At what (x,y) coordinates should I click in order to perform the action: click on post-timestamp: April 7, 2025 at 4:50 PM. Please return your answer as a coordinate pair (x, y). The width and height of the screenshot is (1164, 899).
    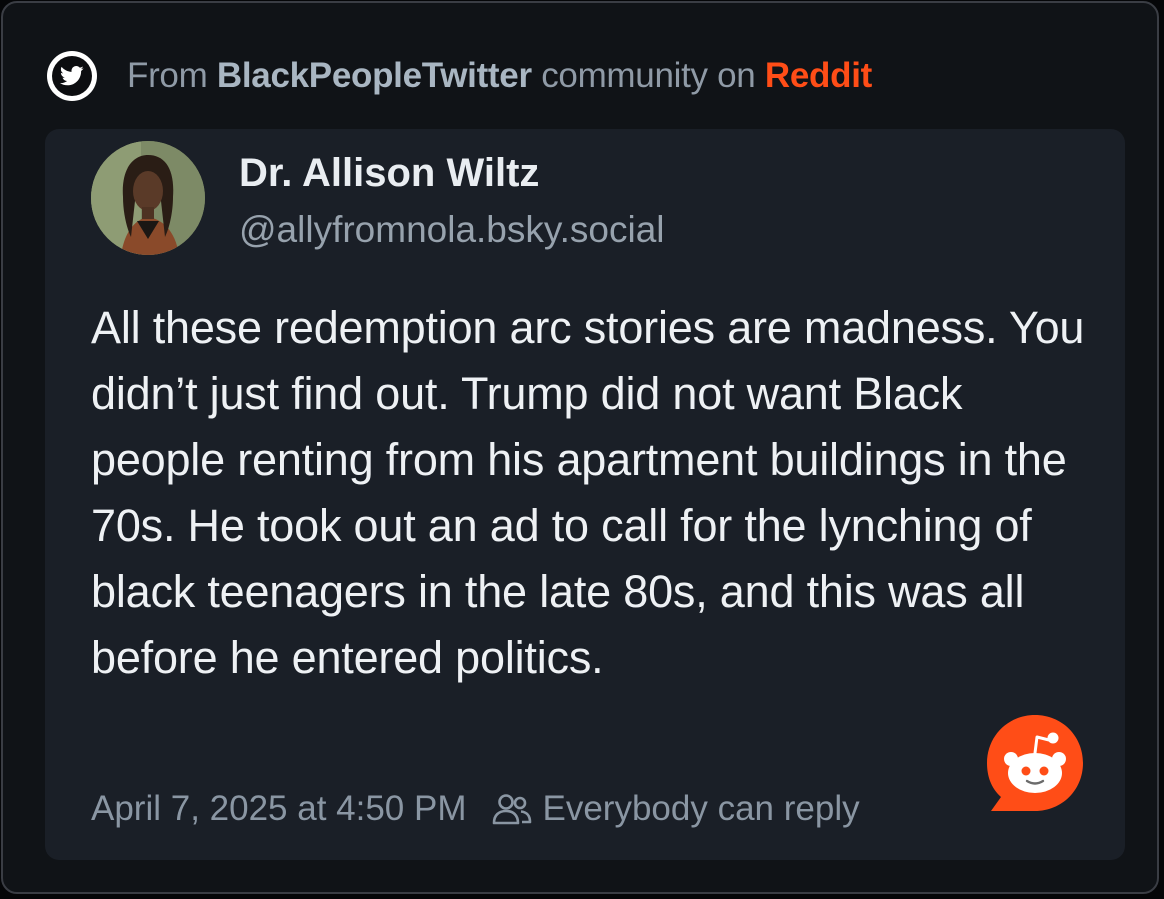
    Looking at the image, I should click on (279, 809).